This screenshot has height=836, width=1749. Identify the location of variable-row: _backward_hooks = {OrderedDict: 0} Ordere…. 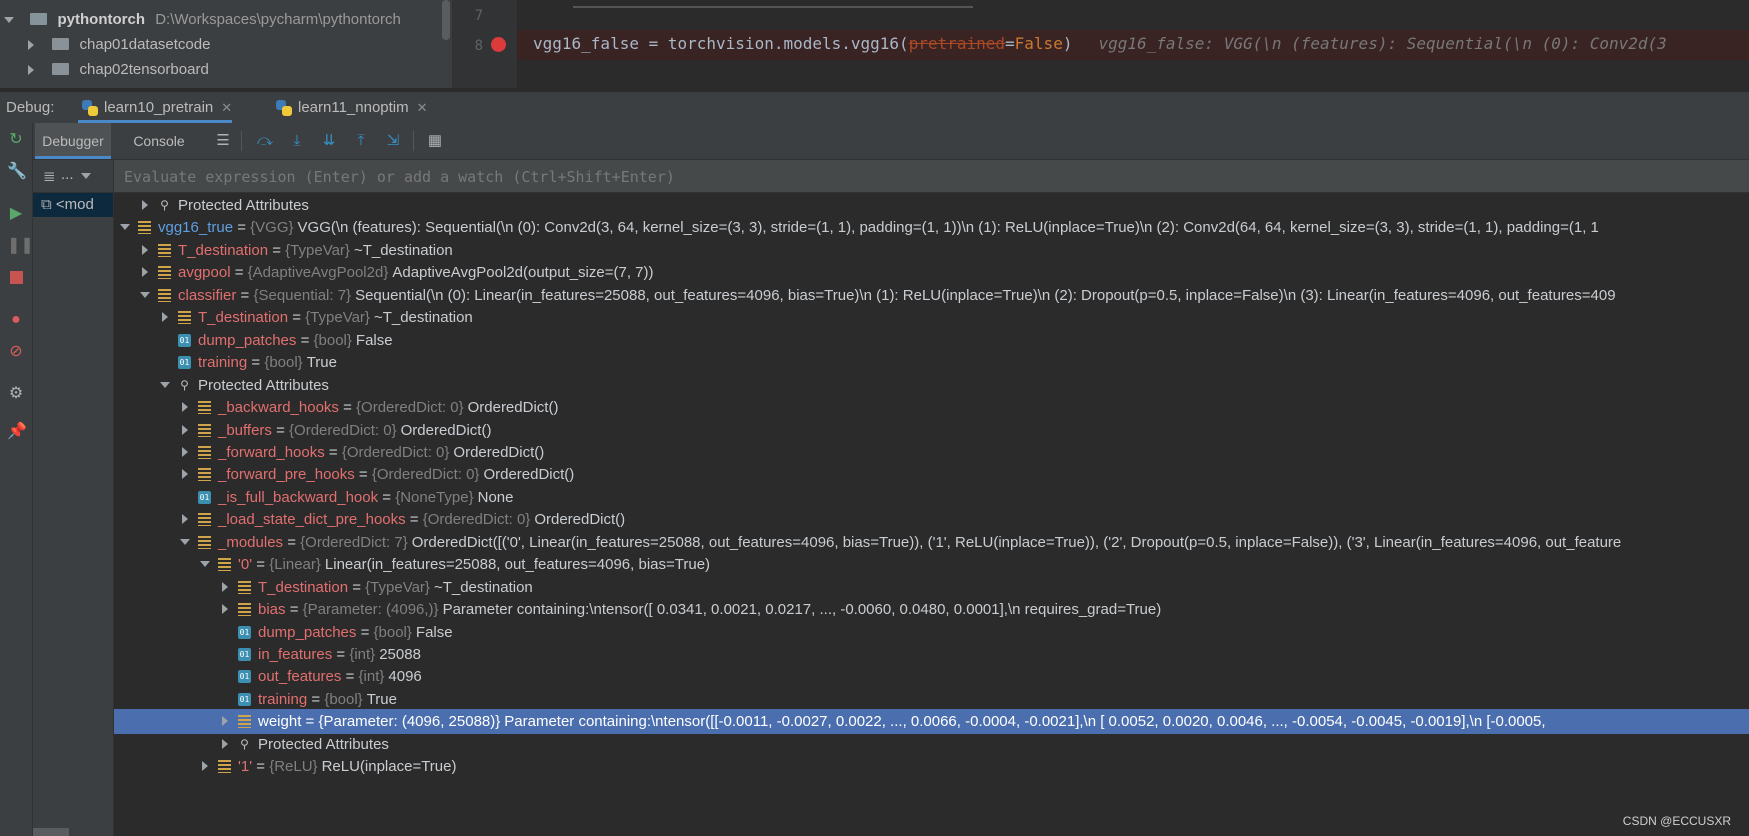
(931, 407).